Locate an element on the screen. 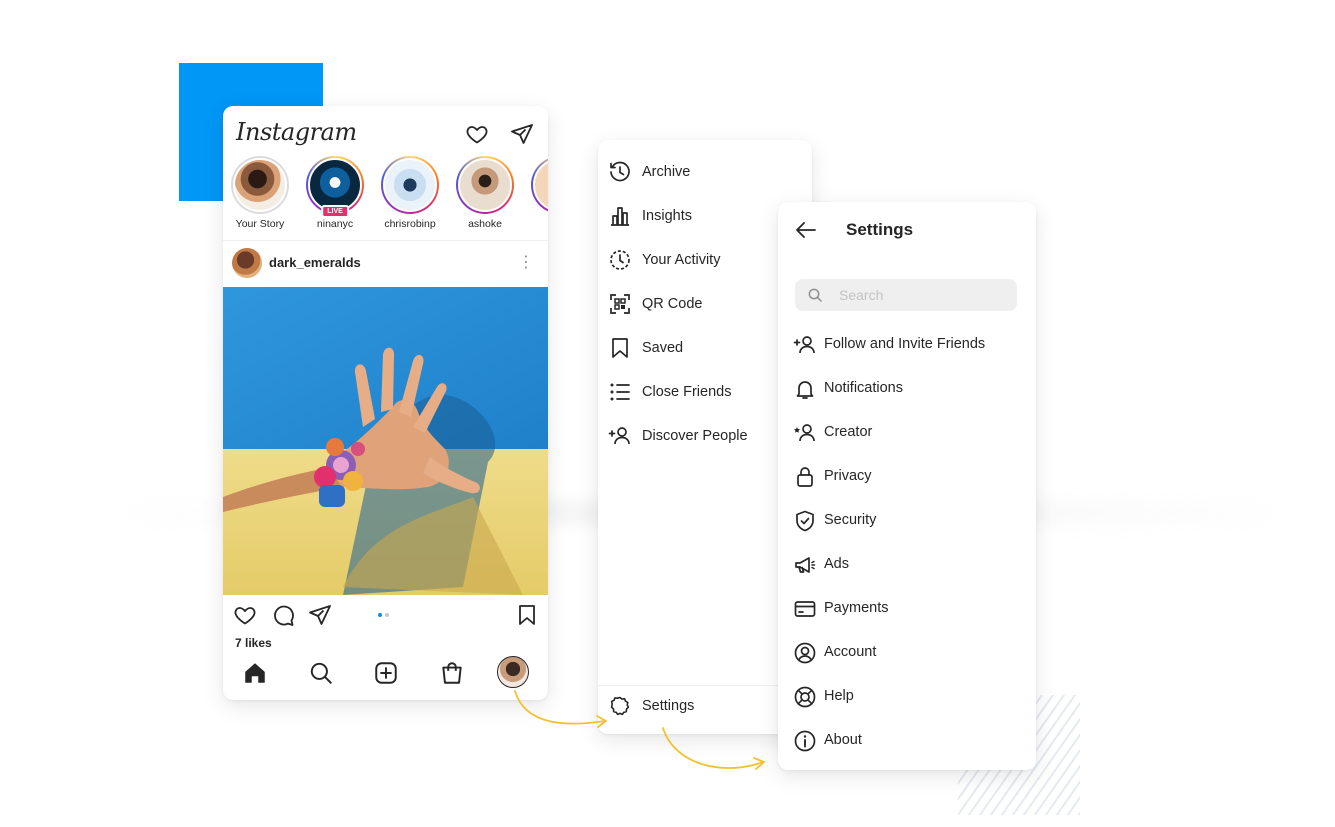  search-placeholder: Search is located at coordinates (861, 295).